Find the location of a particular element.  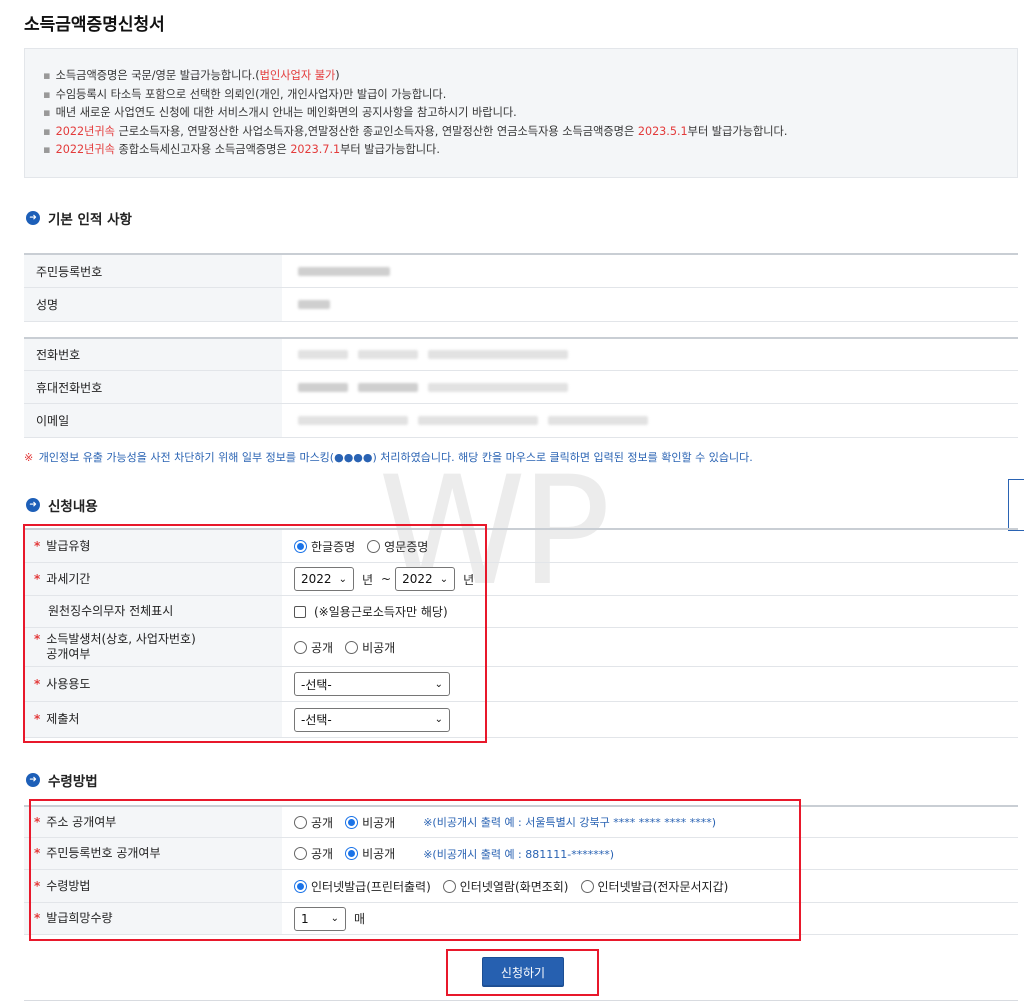

usage-control: -선택- ⌄ is located at coordinates (650, 684).